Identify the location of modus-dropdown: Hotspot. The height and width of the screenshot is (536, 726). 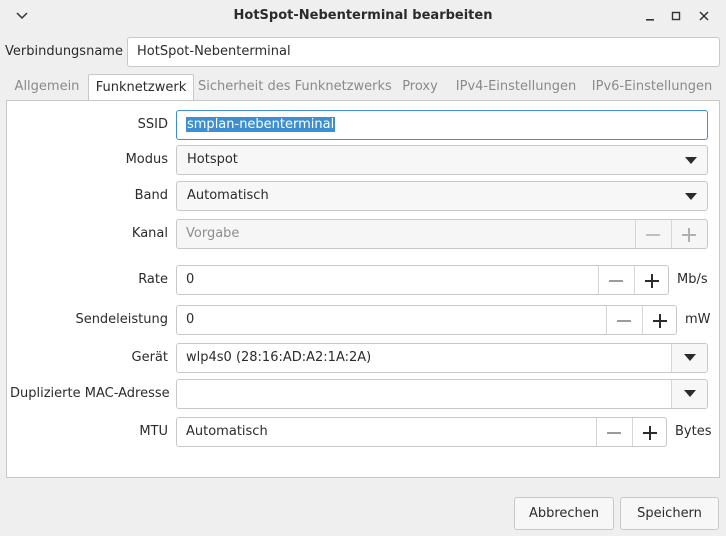
(442, 160).